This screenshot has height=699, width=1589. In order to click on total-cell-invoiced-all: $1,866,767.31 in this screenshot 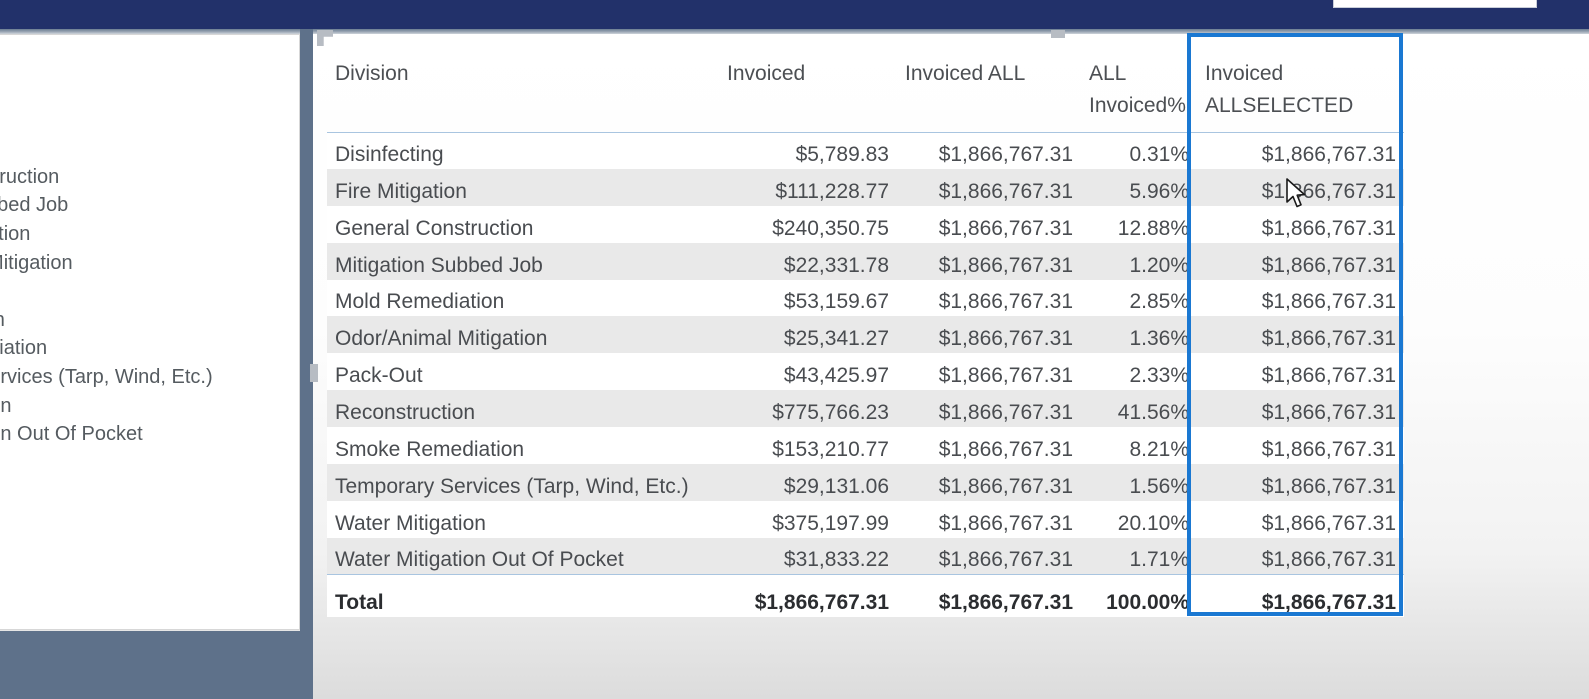, I will do `click(989, 595)`.